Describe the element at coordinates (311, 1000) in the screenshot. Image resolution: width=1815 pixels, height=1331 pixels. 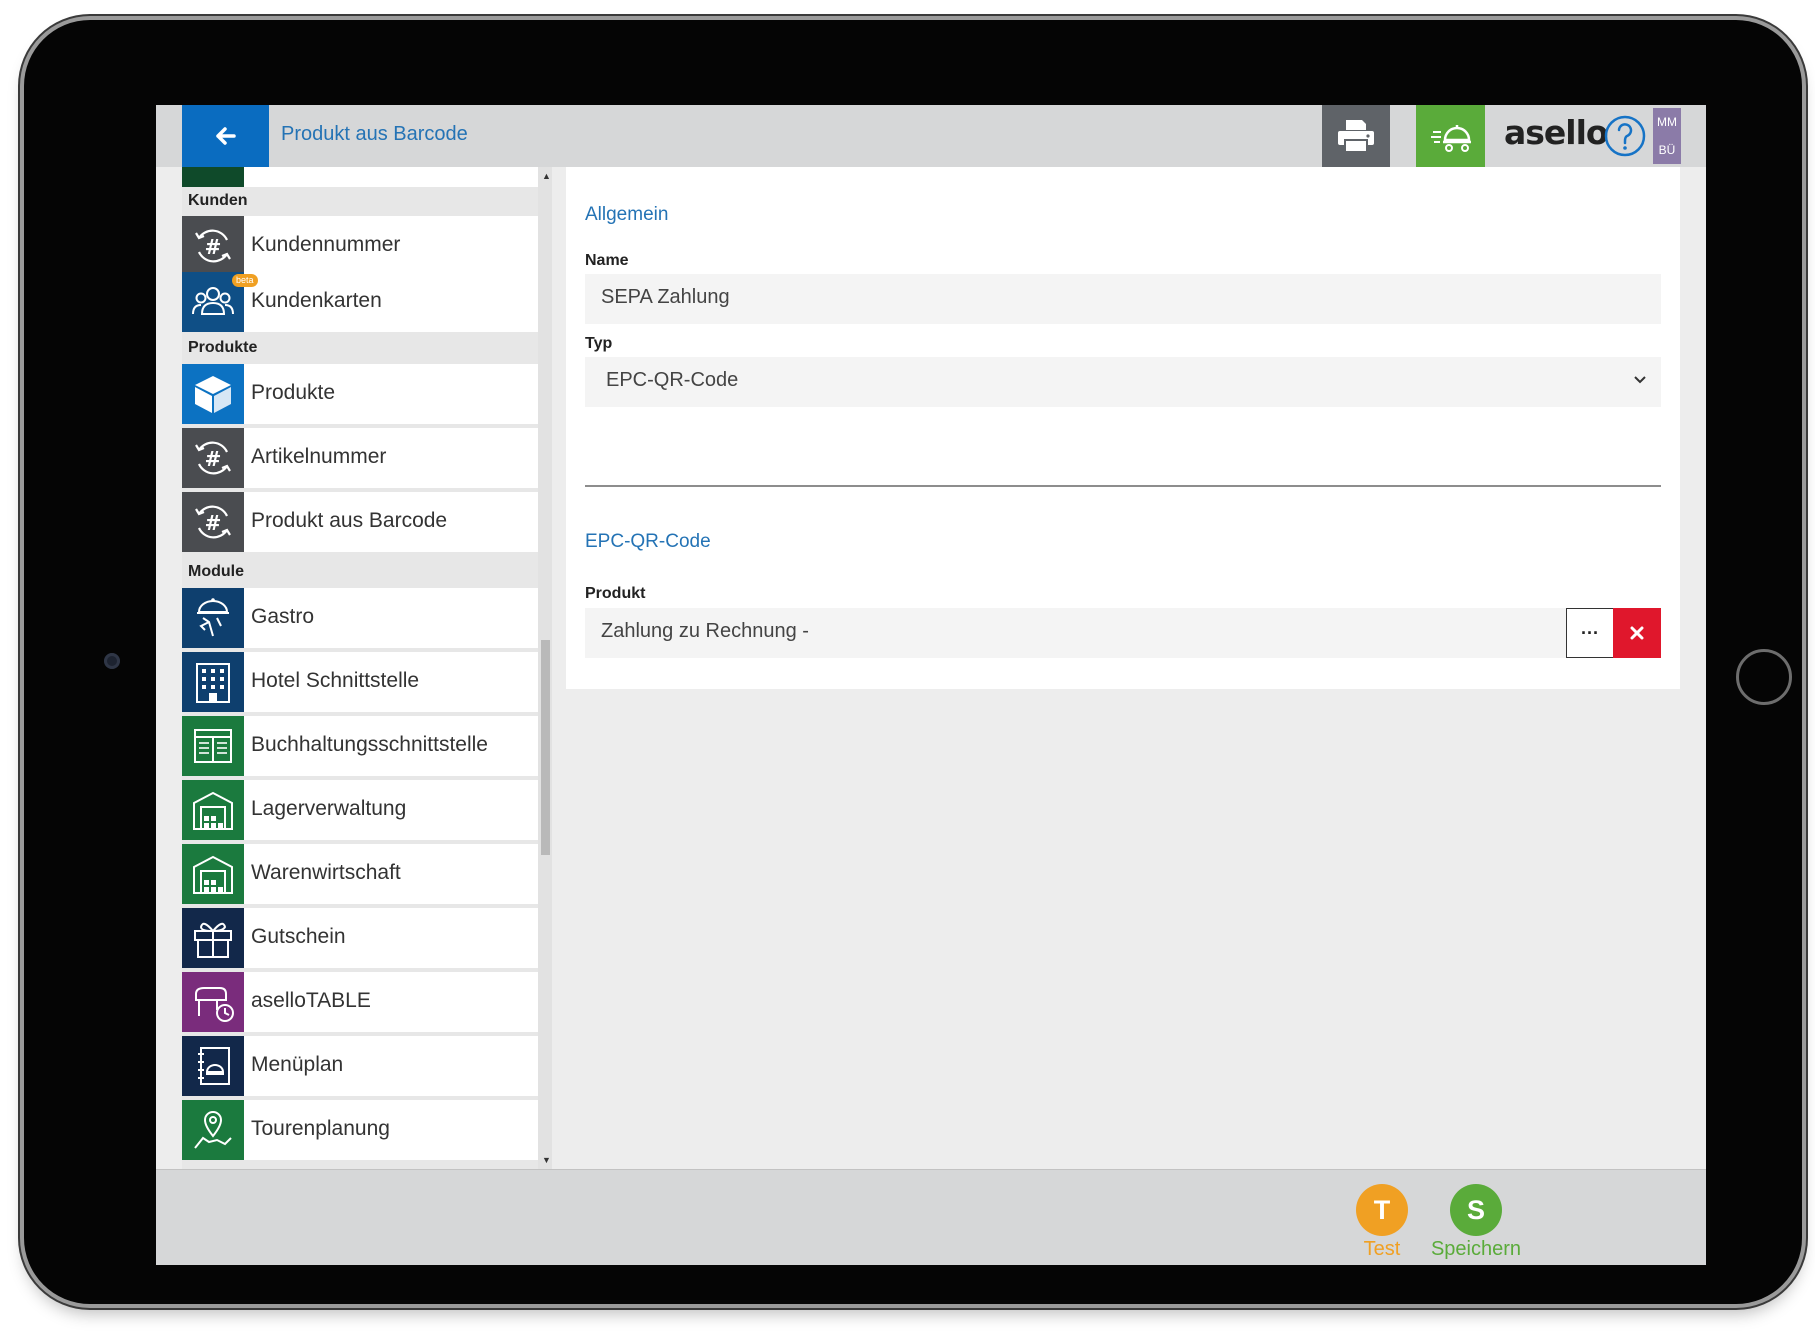
I see `sidebar-item-label: aselloTABLE` at that location.